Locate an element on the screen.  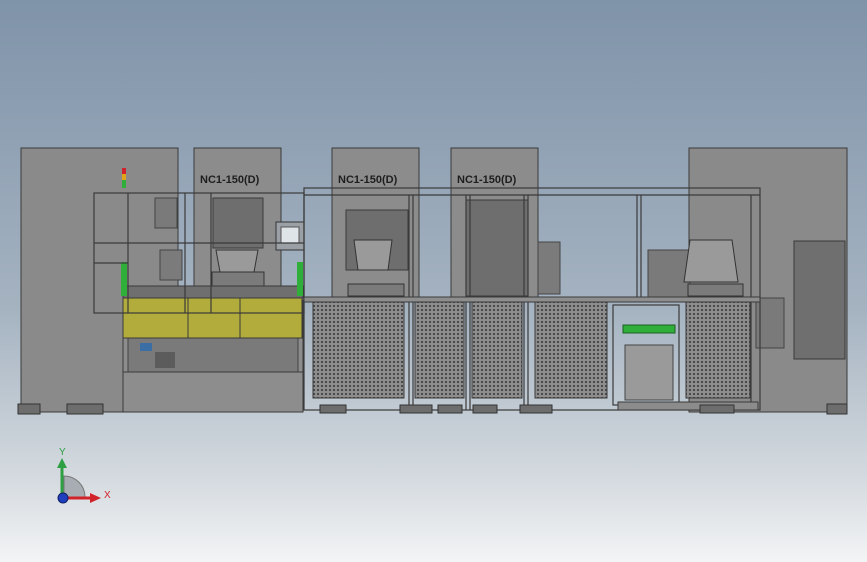
press-3-label: NC1-150(D) is located at coordinates (487, 180).